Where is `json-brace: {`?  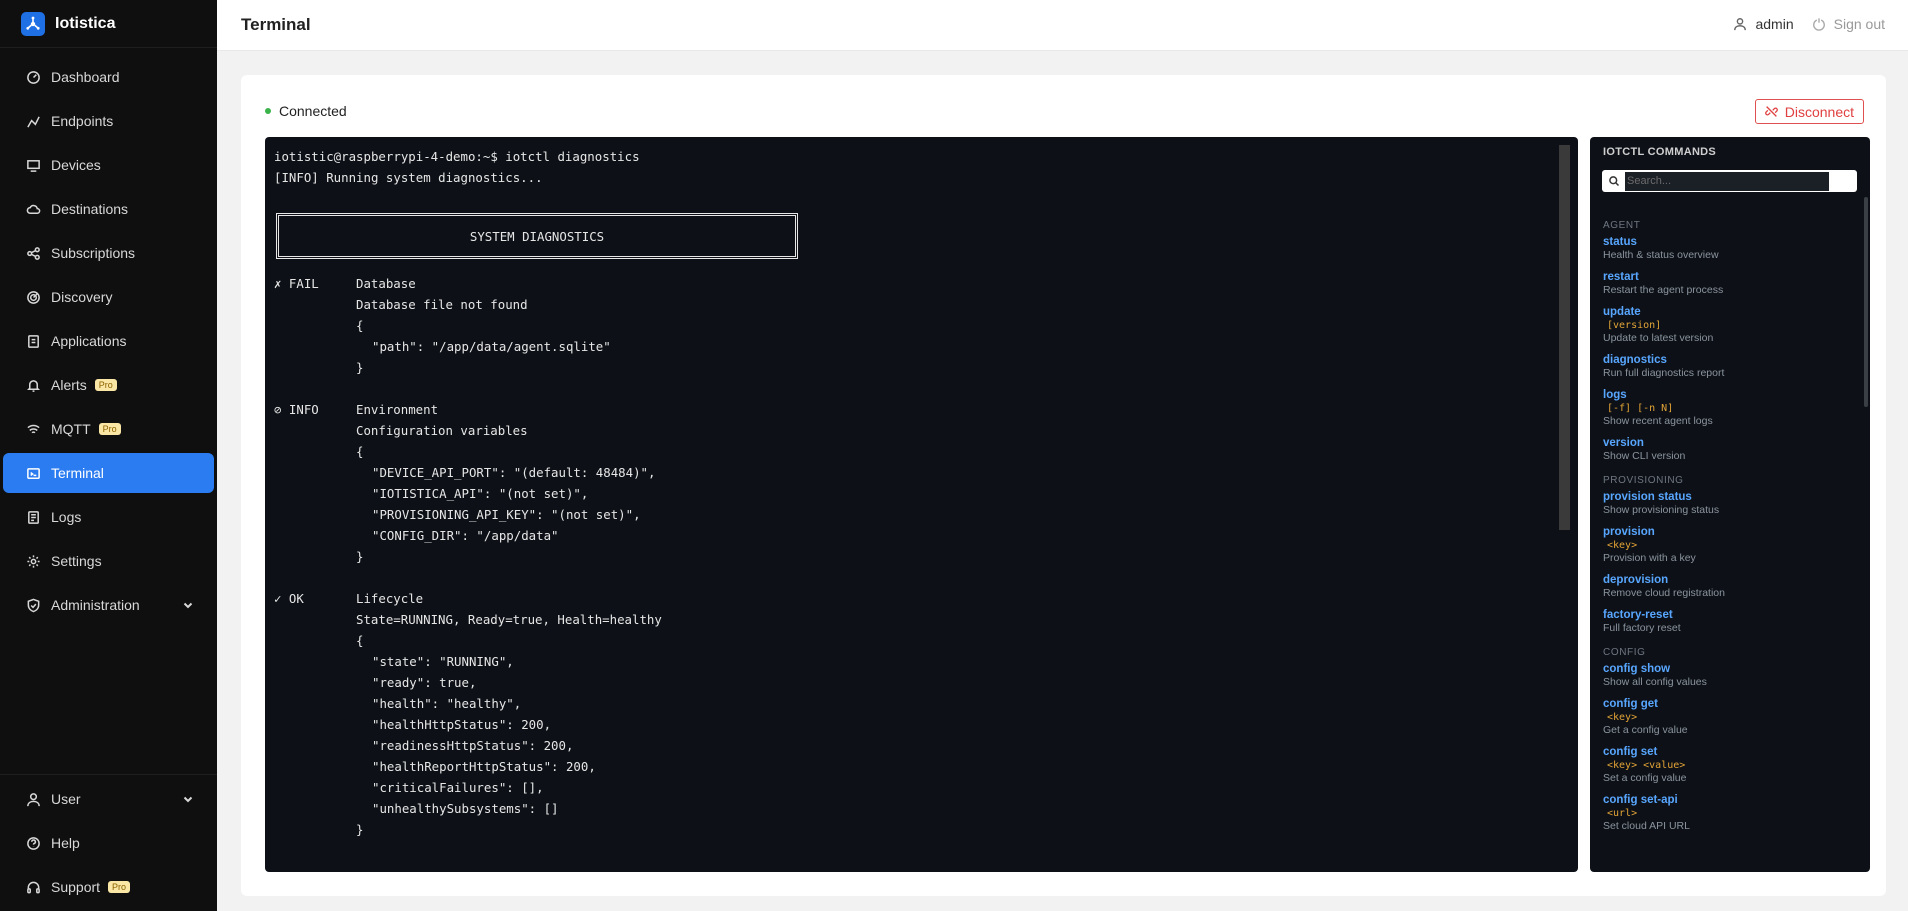
json-brace: { is located at coordinates (360, 640).